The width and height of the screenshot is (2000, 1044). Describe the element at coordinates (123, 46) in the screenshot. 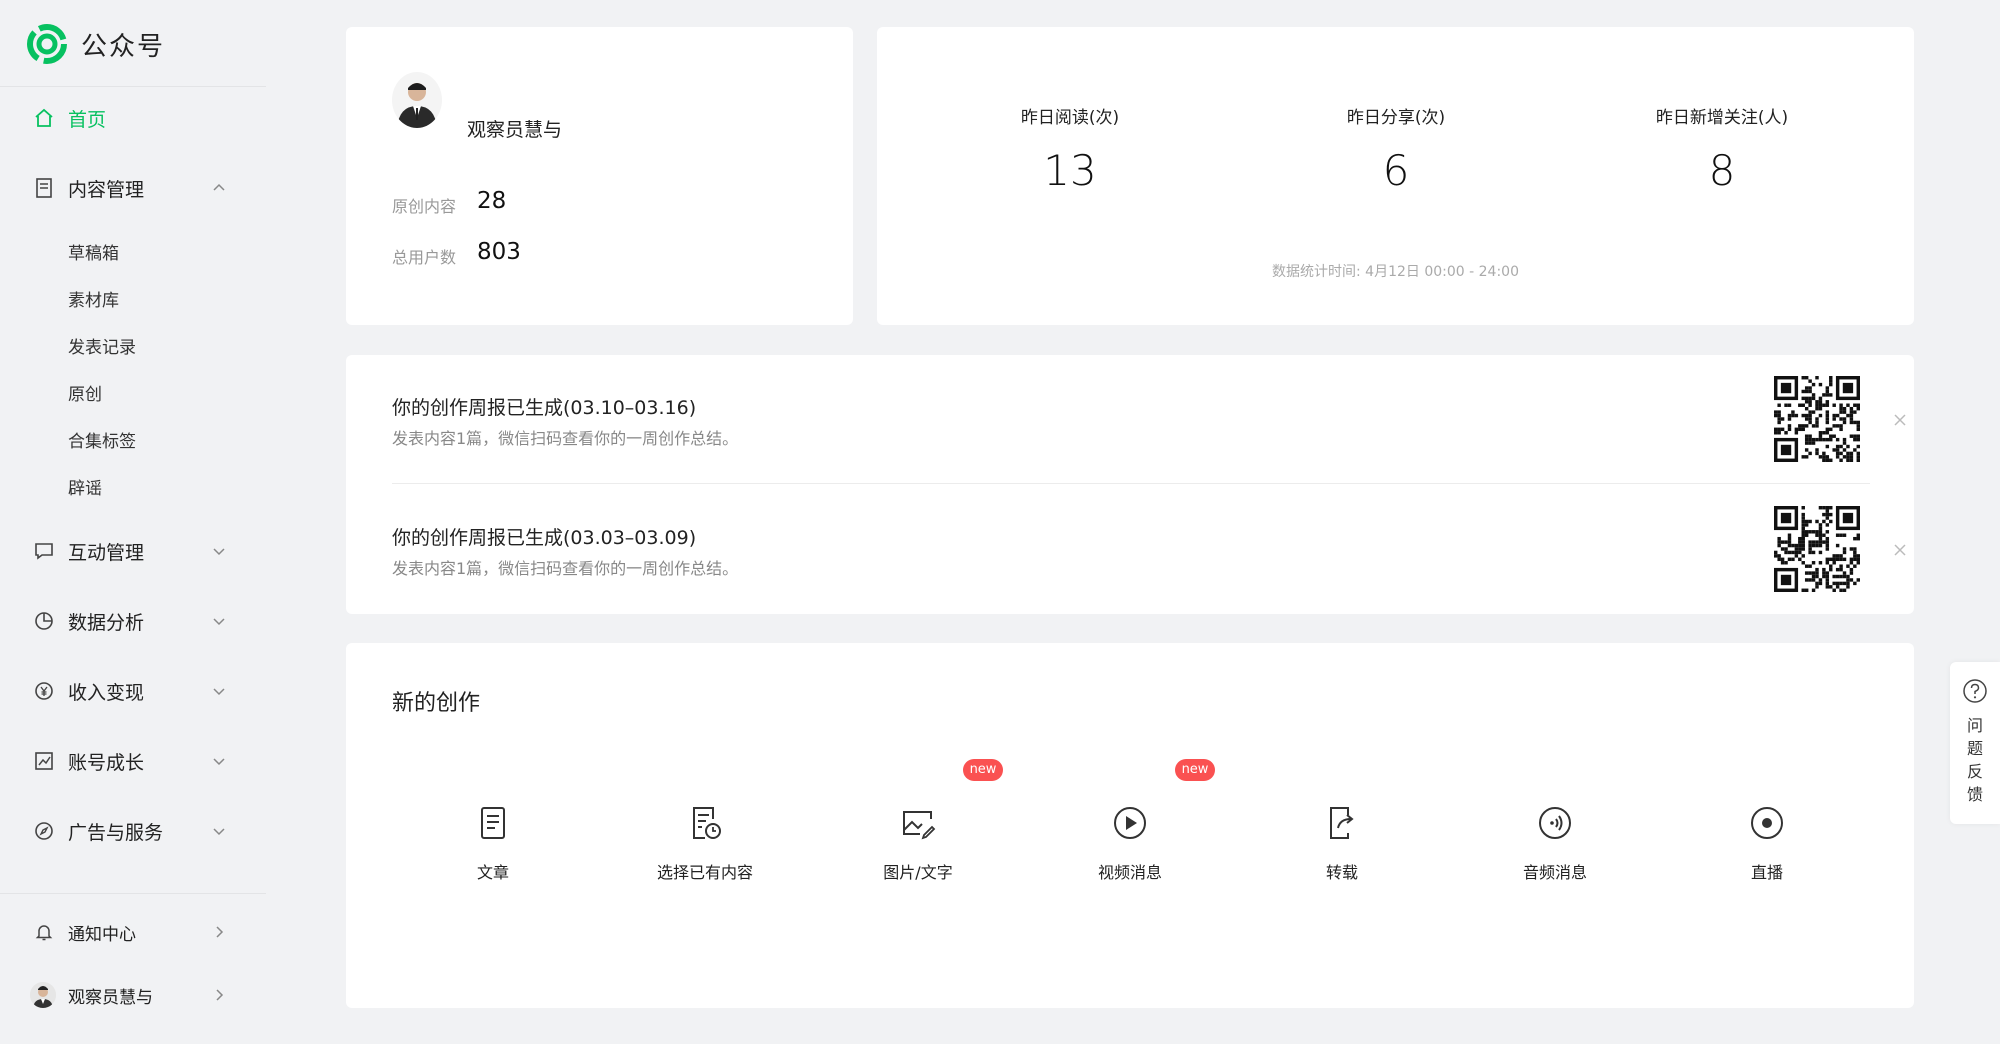

I see `brand-name: 公众号` at that location.